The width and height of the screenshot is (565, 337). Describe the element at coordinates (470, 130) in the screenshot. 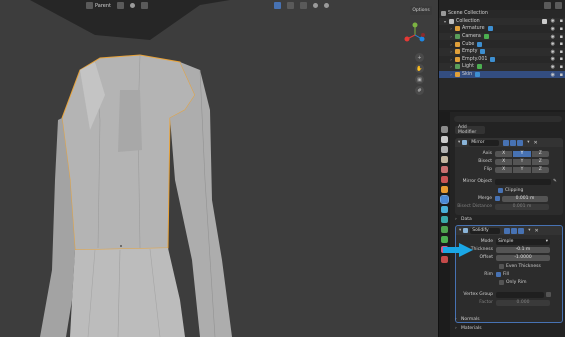

I see `add-modifier-button: Add Modifier` at that location.